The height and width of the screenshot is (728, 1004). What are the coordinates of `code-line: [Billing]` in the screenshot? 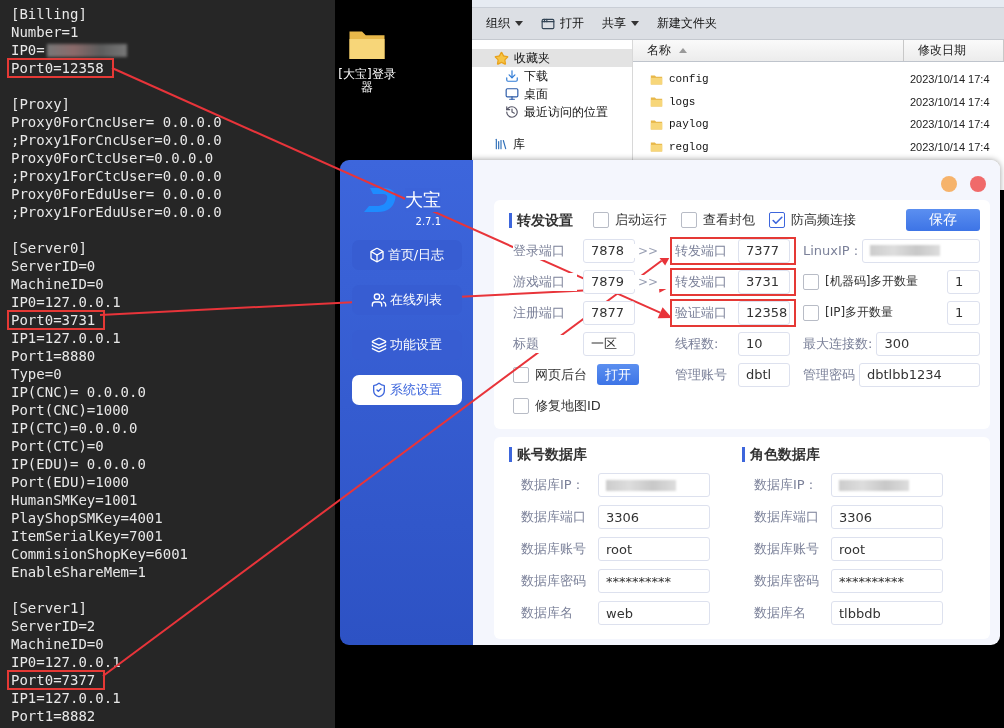 It's located at (49, 14).